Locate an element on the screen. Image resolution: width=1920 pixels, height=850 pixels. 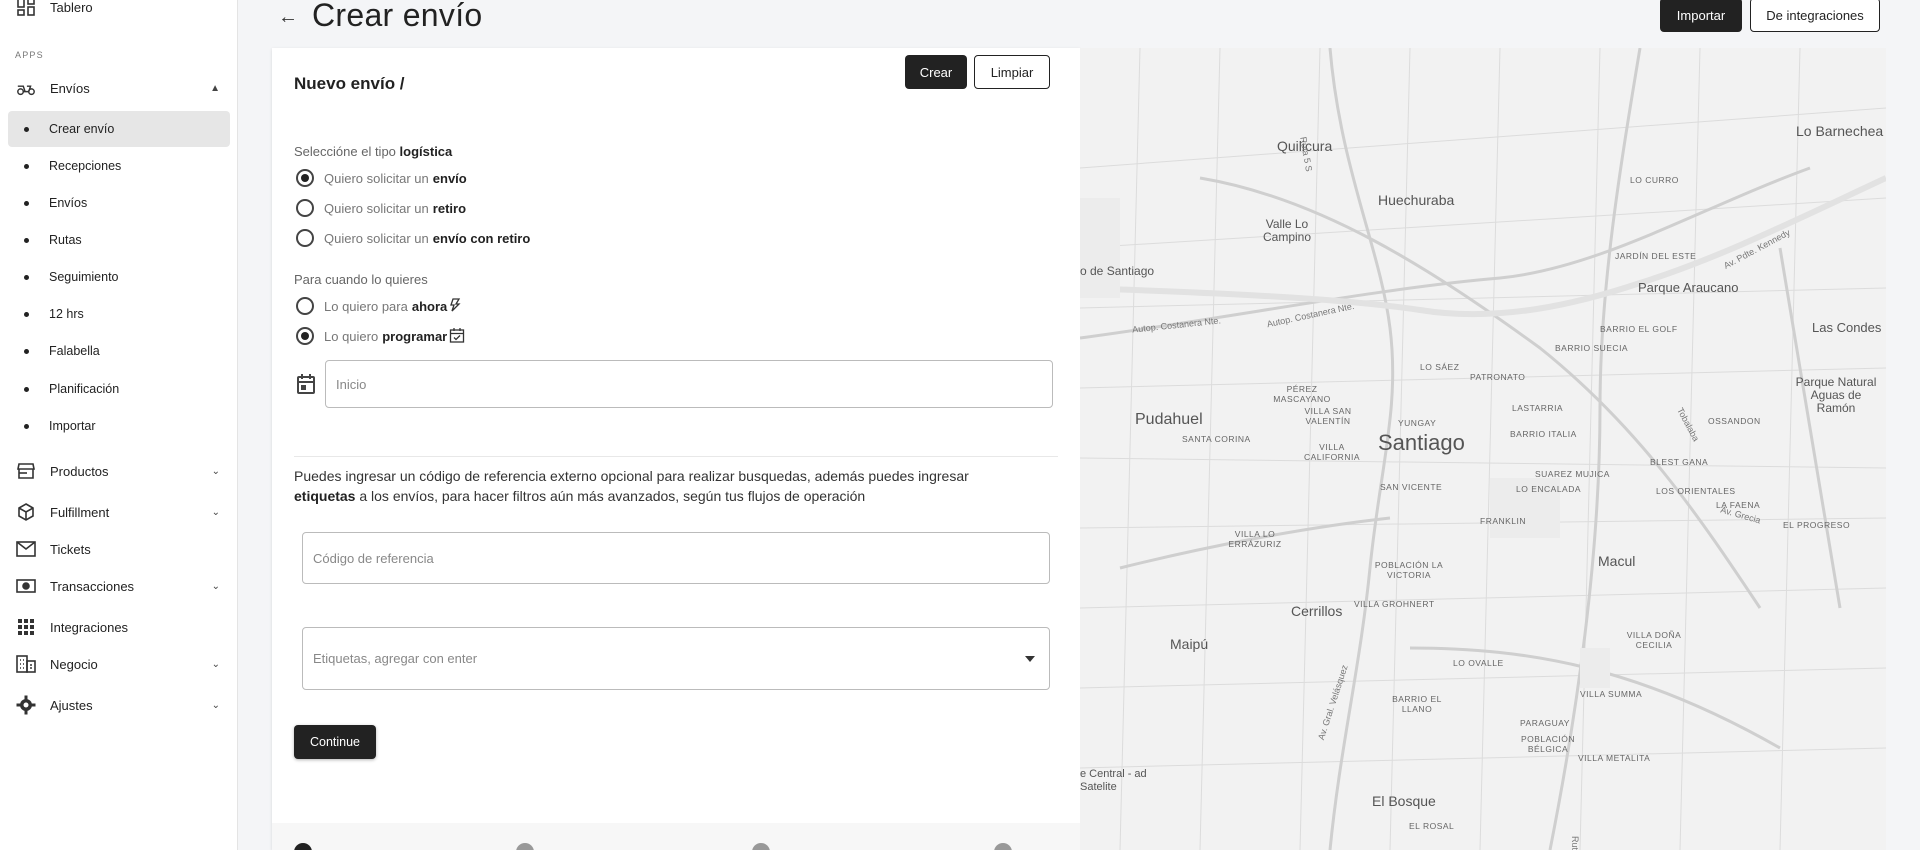
option-prefix: Lo quiero para is located at coordinates (366, 306).